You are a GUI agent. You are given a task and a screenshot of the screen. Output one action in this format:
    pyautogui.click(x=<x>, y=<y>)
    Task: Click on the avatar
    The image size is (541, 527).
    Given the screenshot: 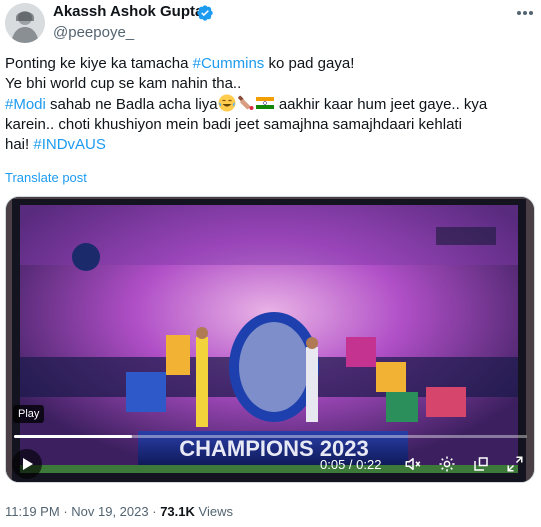 What is the action you would take?
    pyautogui.click(x=25, y=23)
    